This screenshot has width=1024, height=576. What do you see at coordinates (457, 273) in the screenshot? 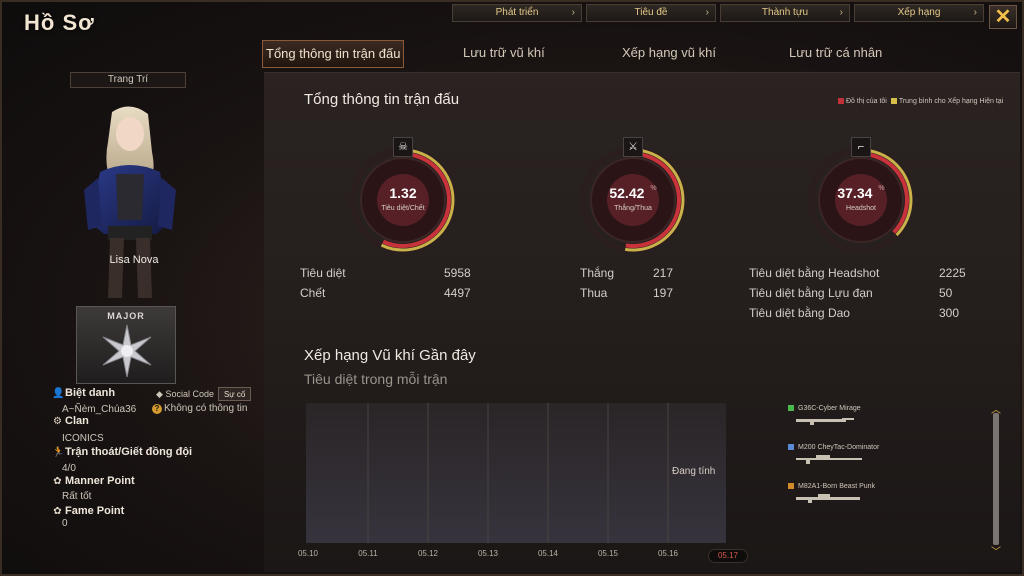
I see `kills-value: 5958` at bounding box center [457, 273].